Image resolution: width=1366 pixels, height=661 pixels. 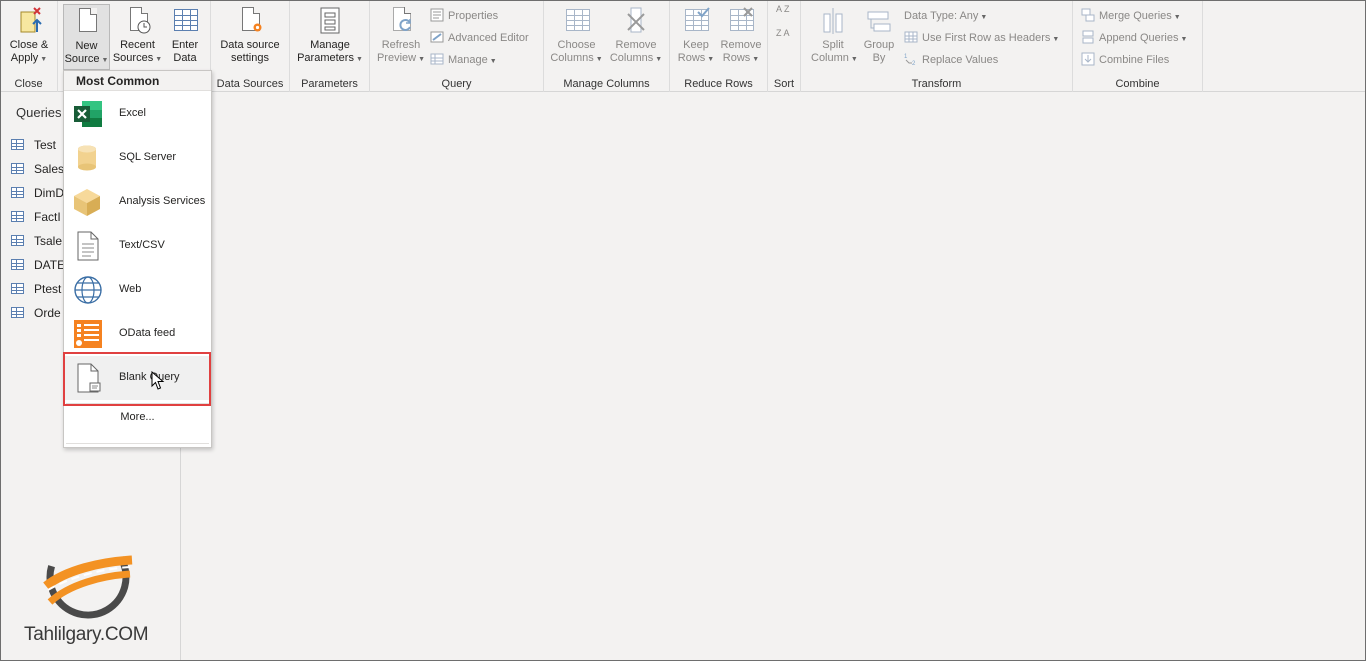 What do you see at coordinates (137, 37) in the screenshot?
I see `recent-sources-button: Recent Sources ▼` at bounding box center [137, 37].